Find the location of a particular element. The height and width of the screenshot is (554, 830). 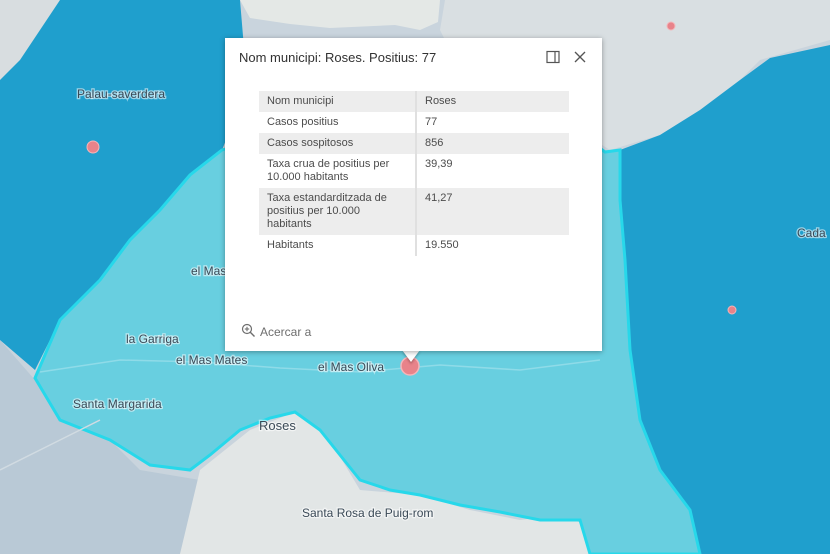

place-label-santa-margarida: Santa Margarida is located at coordinates (117, 404).